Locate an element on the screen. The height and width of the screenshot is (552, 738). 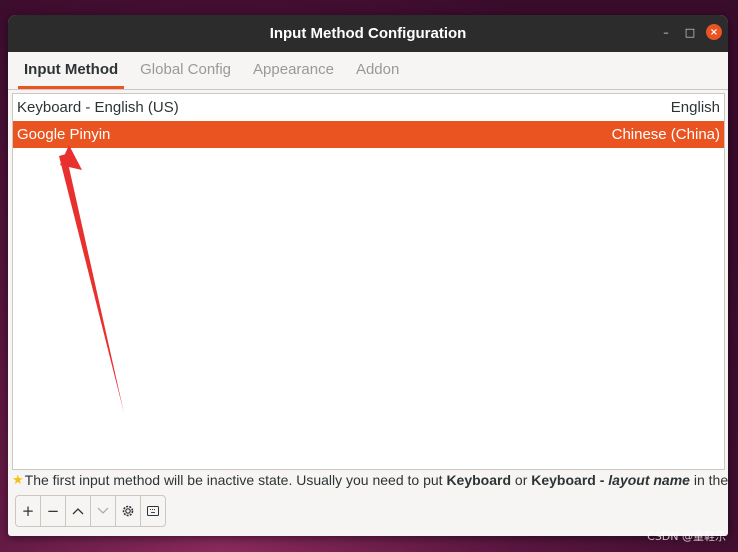
move-up-button is located at coordinates (78, 511).